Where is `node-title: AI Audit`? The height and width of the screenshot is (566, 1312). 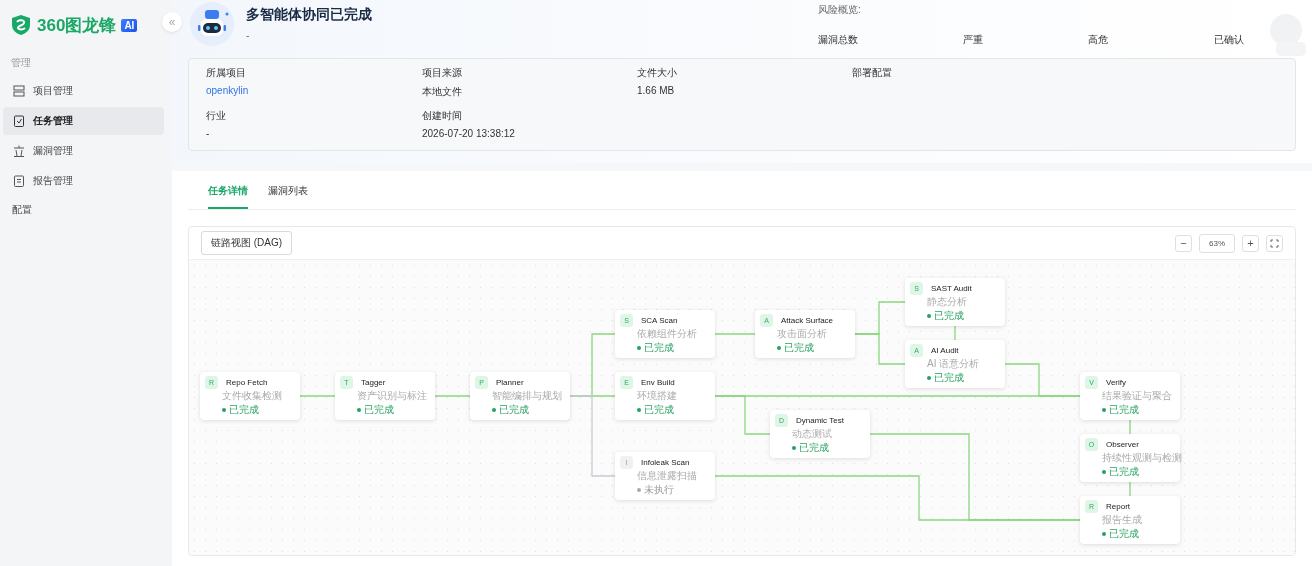 node-title: AI Audit is located at coordinates (945, 351).